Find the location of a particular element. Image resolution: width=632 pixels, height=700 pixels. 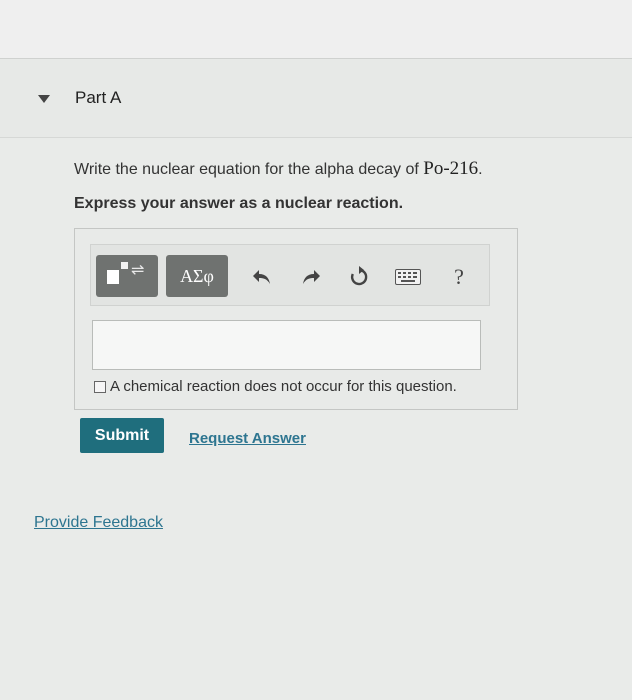

reset-icon is located at coordinates (359, 276).